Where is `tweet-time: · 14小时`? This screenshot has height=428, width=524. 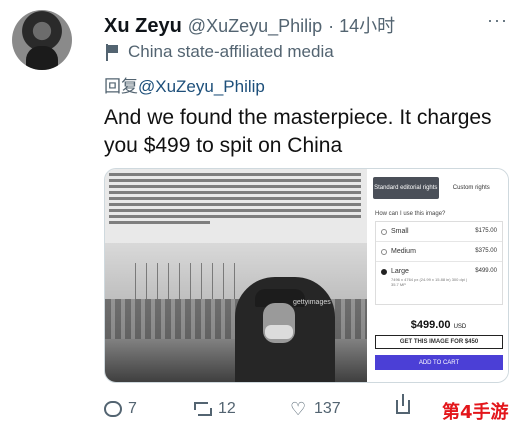 tweet-time: · 14小时 is located at coordinates (361, 25).